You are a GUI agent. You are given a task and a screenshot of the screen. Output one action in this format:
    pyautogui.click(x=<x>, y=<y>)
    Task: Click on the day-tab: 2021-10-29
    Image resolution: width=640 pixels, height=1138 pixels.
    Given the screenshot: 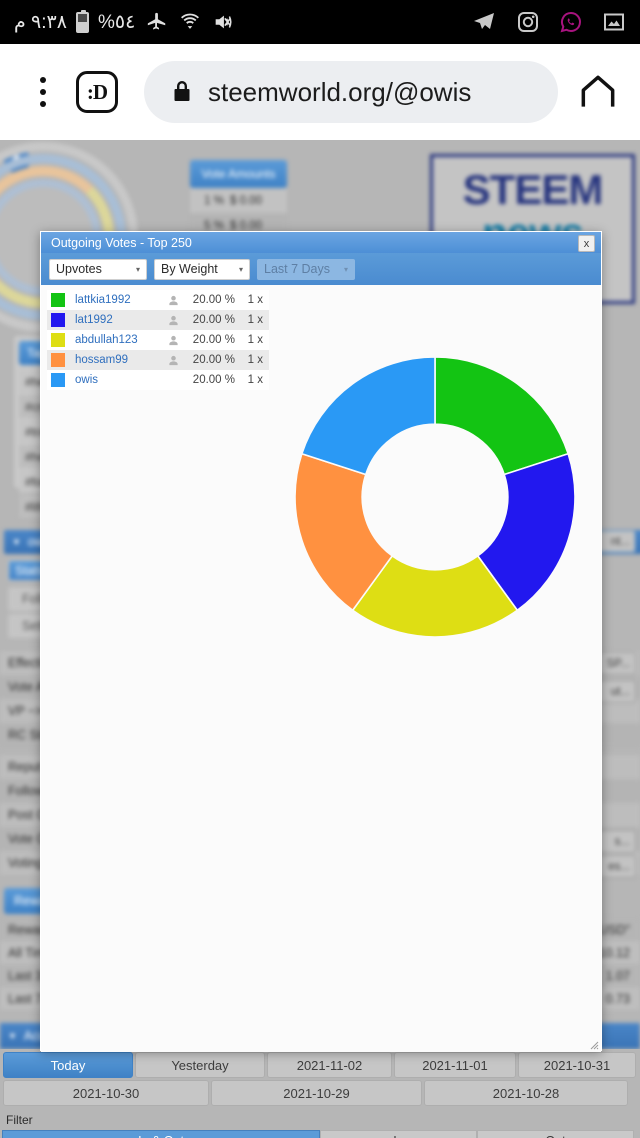 What is the action you would take?
    pyautogui.click(x=316, y=1093)
    